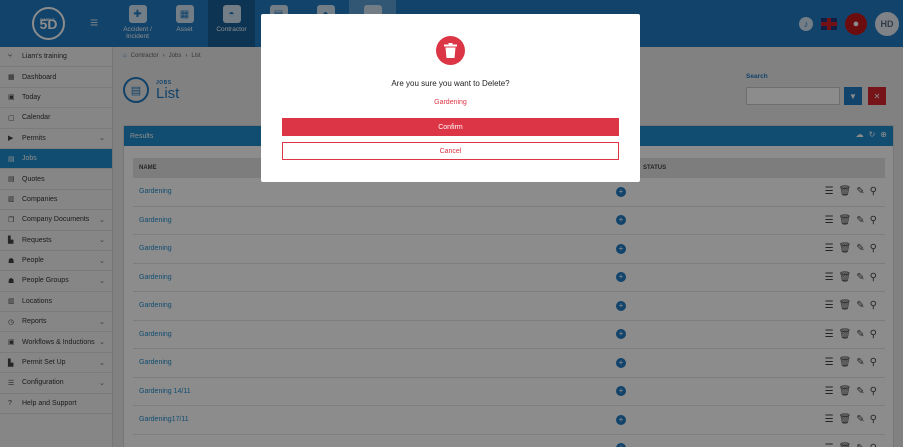 This screenshot has height=447, width=903. What do you see at coordinates (450, 102) in the screenshot?
I see `dialog-item-name: Gardening` at bounding box center [450, 102].